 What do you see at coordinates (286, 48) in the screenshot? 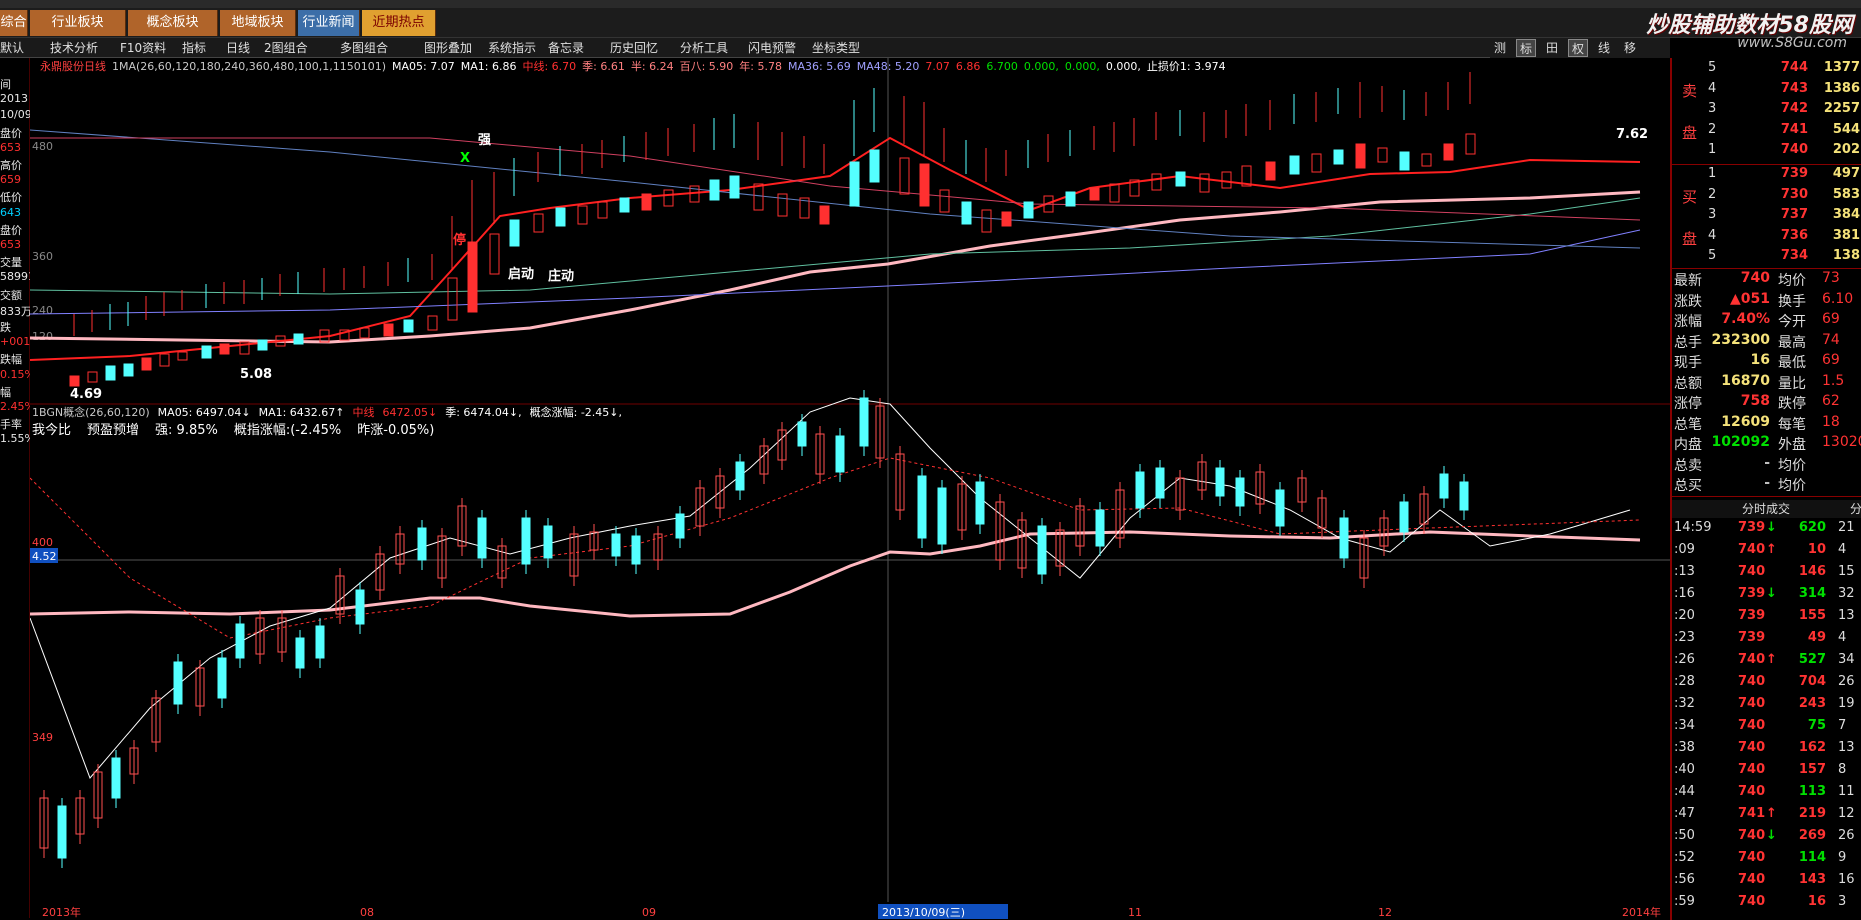
I see `toolbar-button-5: 2图组合` at bounding box center [286, 48].